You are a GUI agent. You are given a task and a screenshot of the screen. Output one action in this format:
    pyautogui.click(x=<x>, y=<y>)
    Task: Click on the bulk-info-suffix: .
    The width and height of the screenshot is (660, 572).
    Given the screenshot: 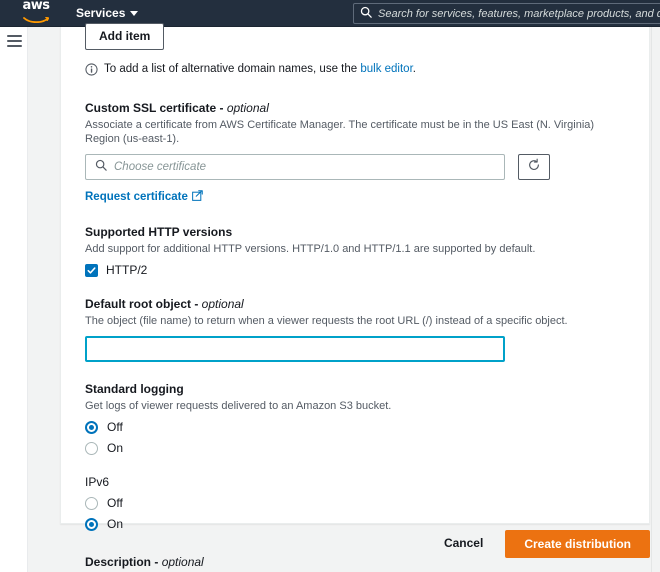 What is the action you would take?
    pyautogui.click(x=414, y=69)
    